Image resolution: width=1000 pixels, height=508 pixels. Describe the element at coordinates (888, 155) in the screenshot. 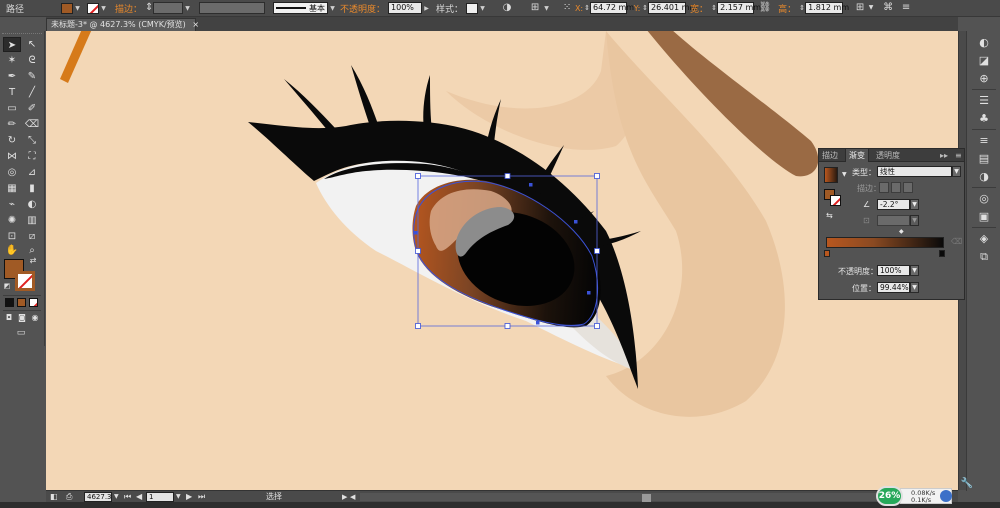

I see `tab-transparency: 透明度` at that location.